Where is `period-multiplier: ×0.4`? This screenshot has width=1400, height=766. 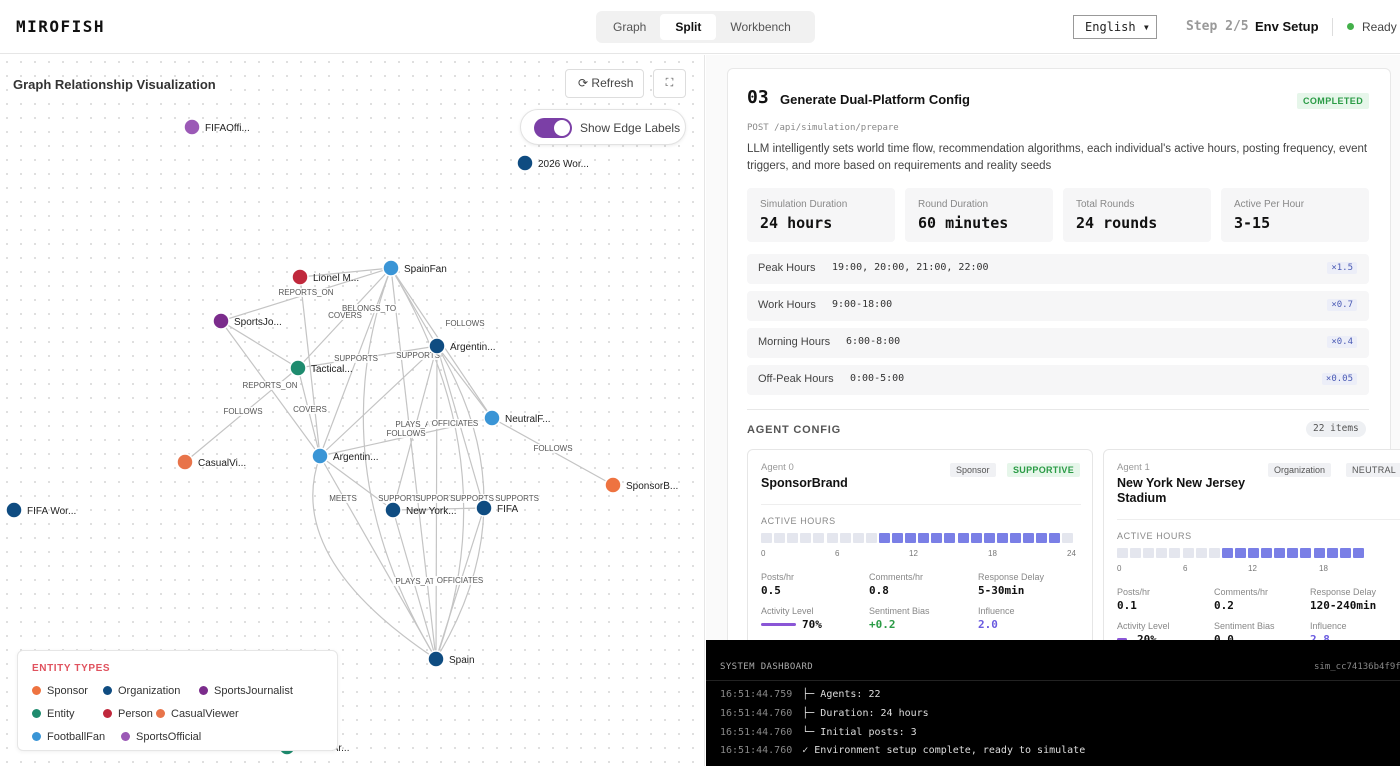
period-multiplier: ×0.4 is located at coordinates (1342, 342).